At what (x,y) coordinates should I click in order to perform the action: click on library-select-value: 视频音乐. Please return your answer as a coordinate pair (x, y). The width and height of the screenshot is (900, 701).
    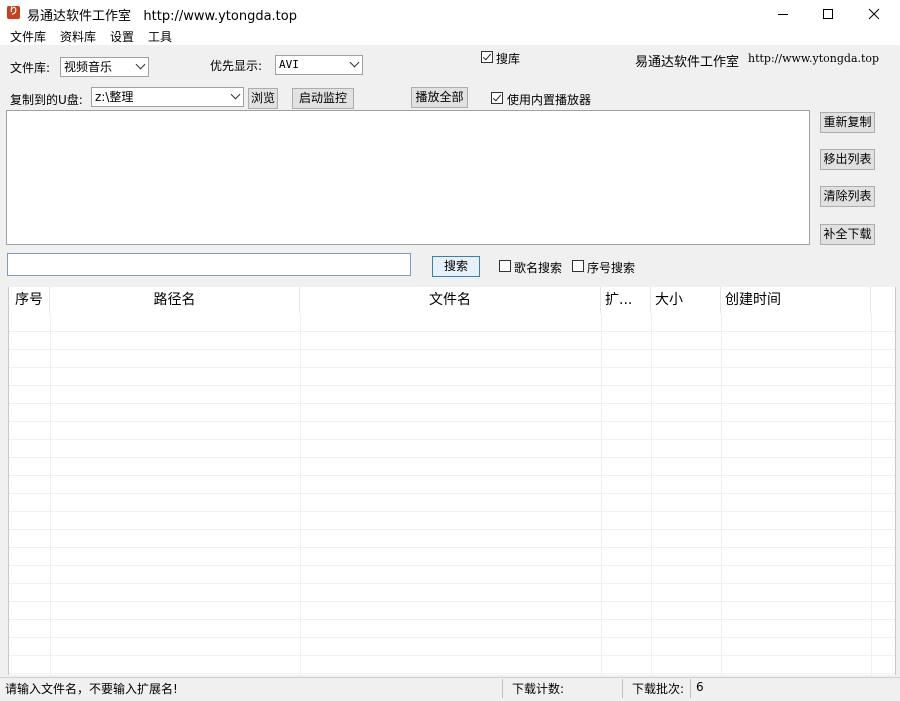
    Looking at the image, I should click on (88, 67).